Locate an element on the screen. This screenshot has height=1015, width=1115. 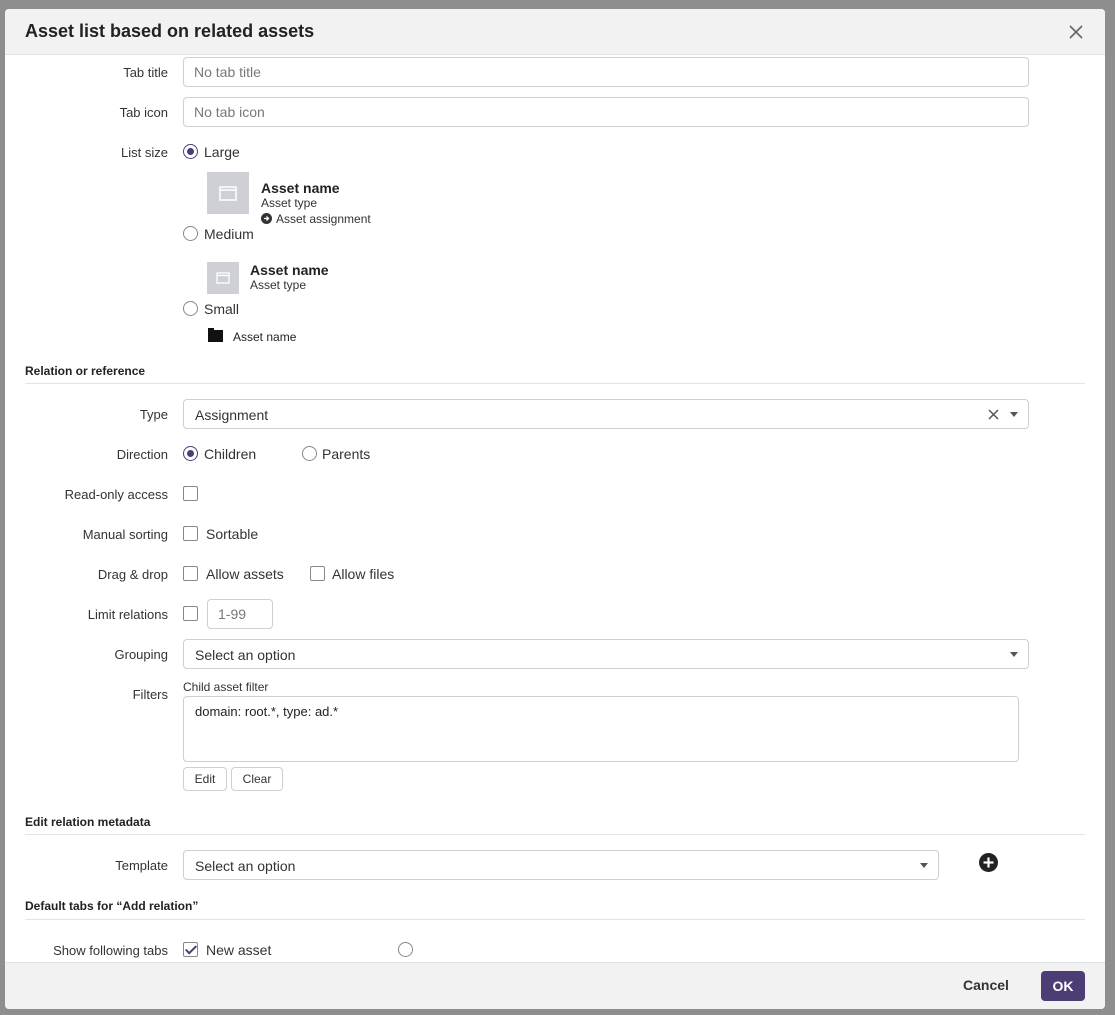
medium-preview-asset-type: Asset type is located at coordinates (278, 285).